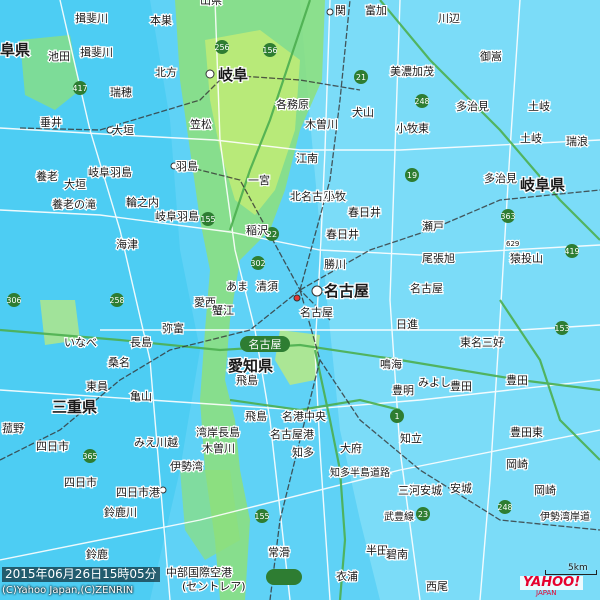 The height and width of the screenshot is (600, 600). Describe the element at coordinates (166, 72) in the screenshot. I see `city-label: 北方` at that location.